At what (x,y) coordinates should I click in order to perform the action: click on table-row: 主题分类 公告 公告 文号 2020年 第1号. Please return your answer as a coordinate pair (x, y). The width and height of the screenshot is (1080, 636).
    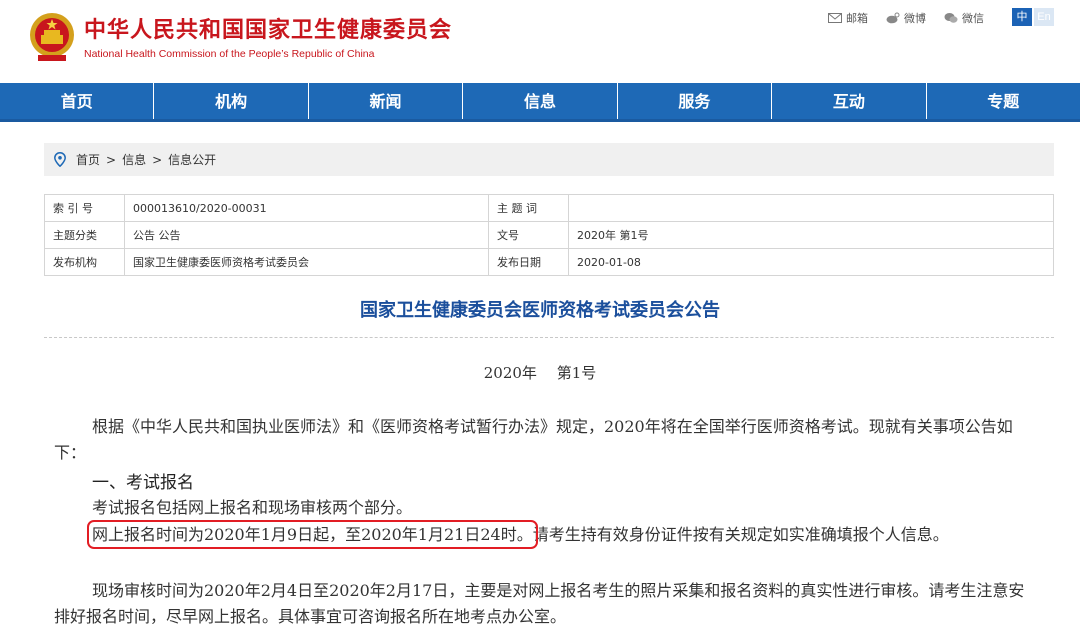
    Looking at the image, I should click on (549, 235).